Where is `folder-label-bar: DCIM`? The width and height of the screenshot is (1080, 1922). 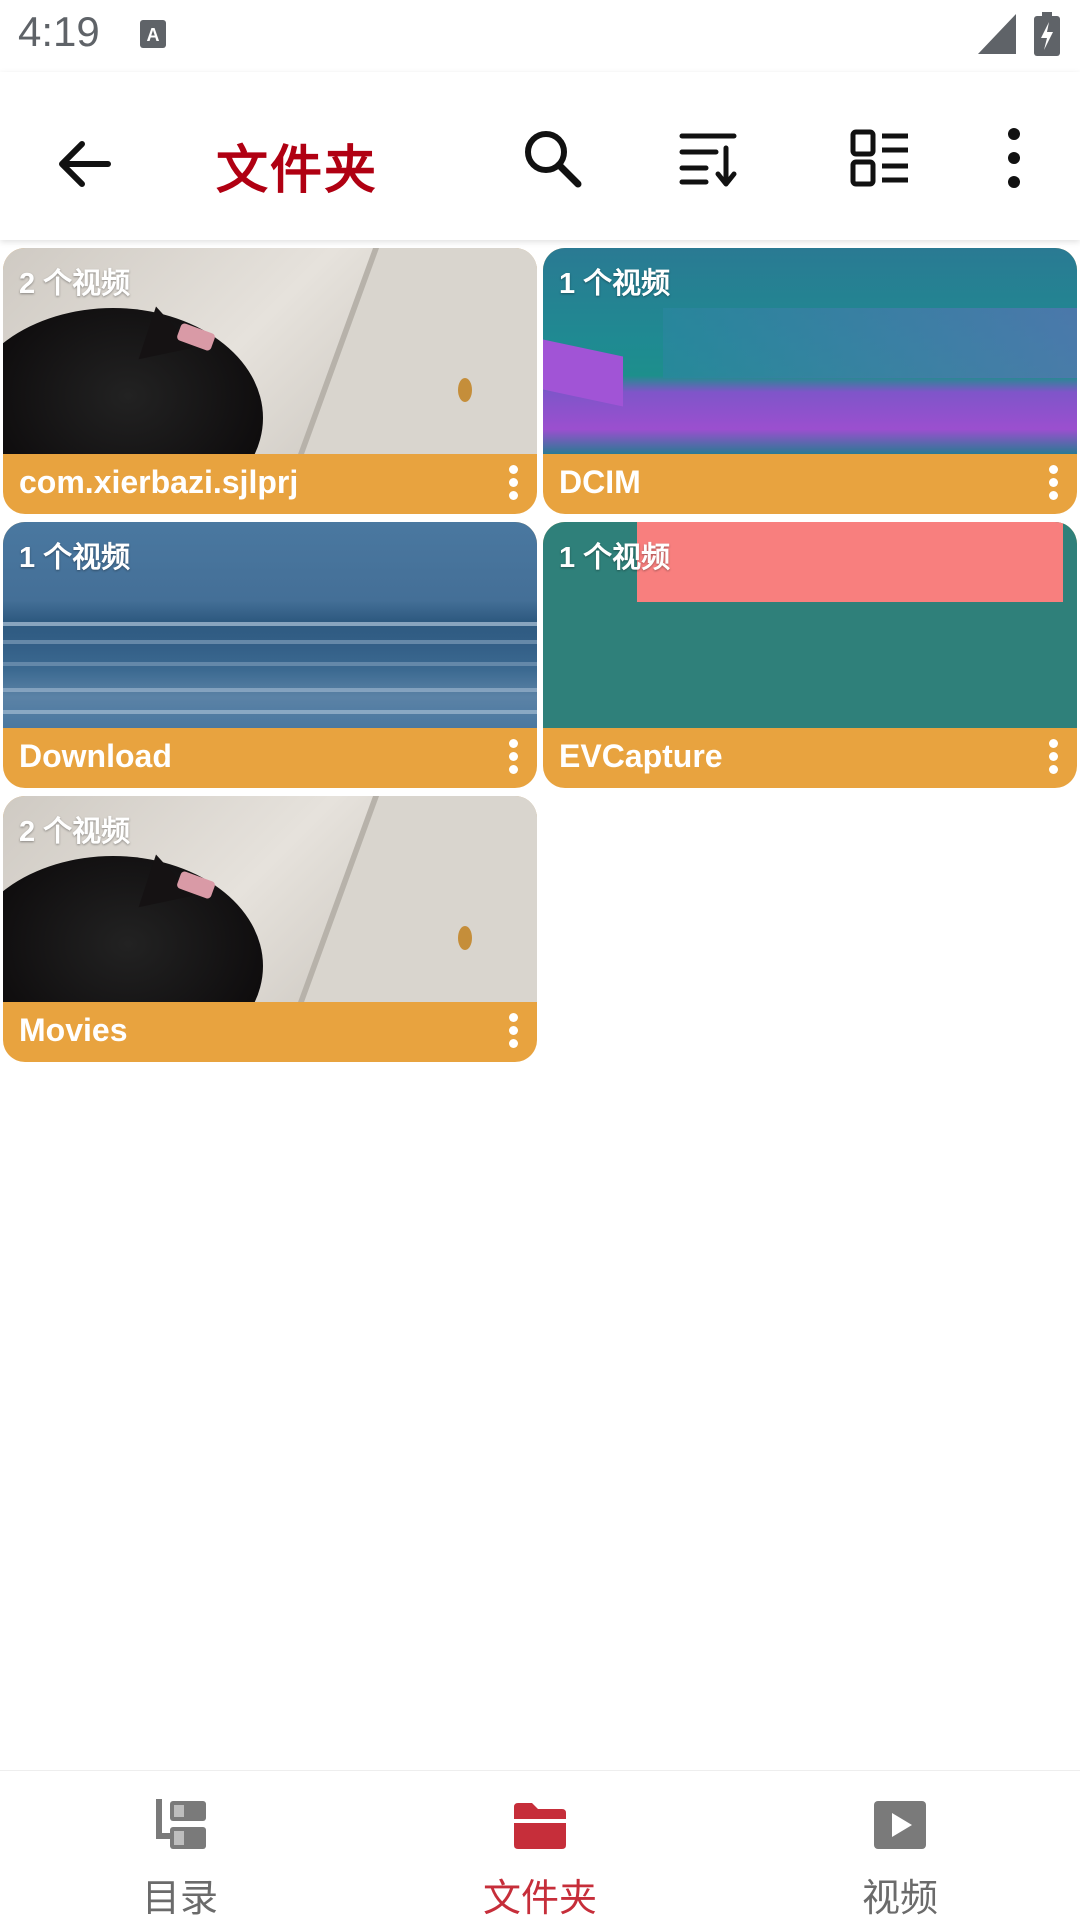 folder-label-bar: DCIM is located at coordinates (810, 484).